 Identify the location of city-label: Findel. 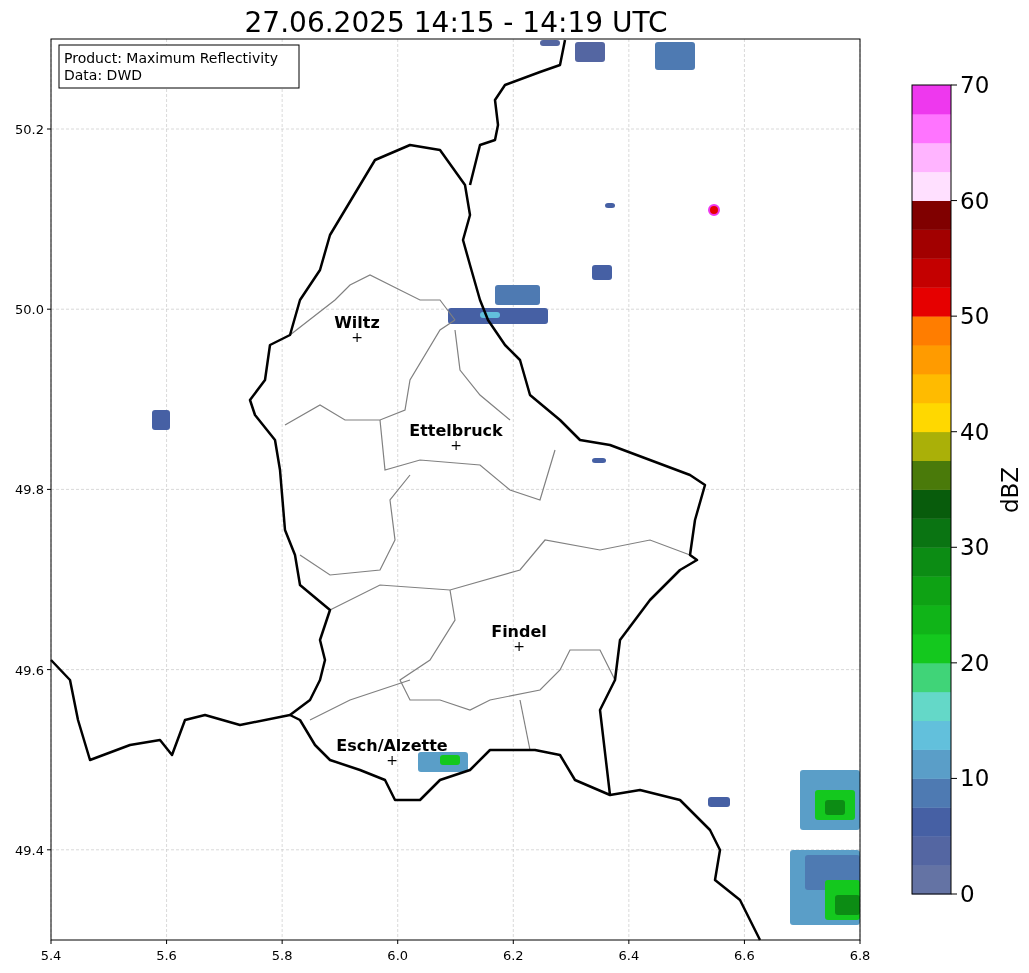
(519, 631).